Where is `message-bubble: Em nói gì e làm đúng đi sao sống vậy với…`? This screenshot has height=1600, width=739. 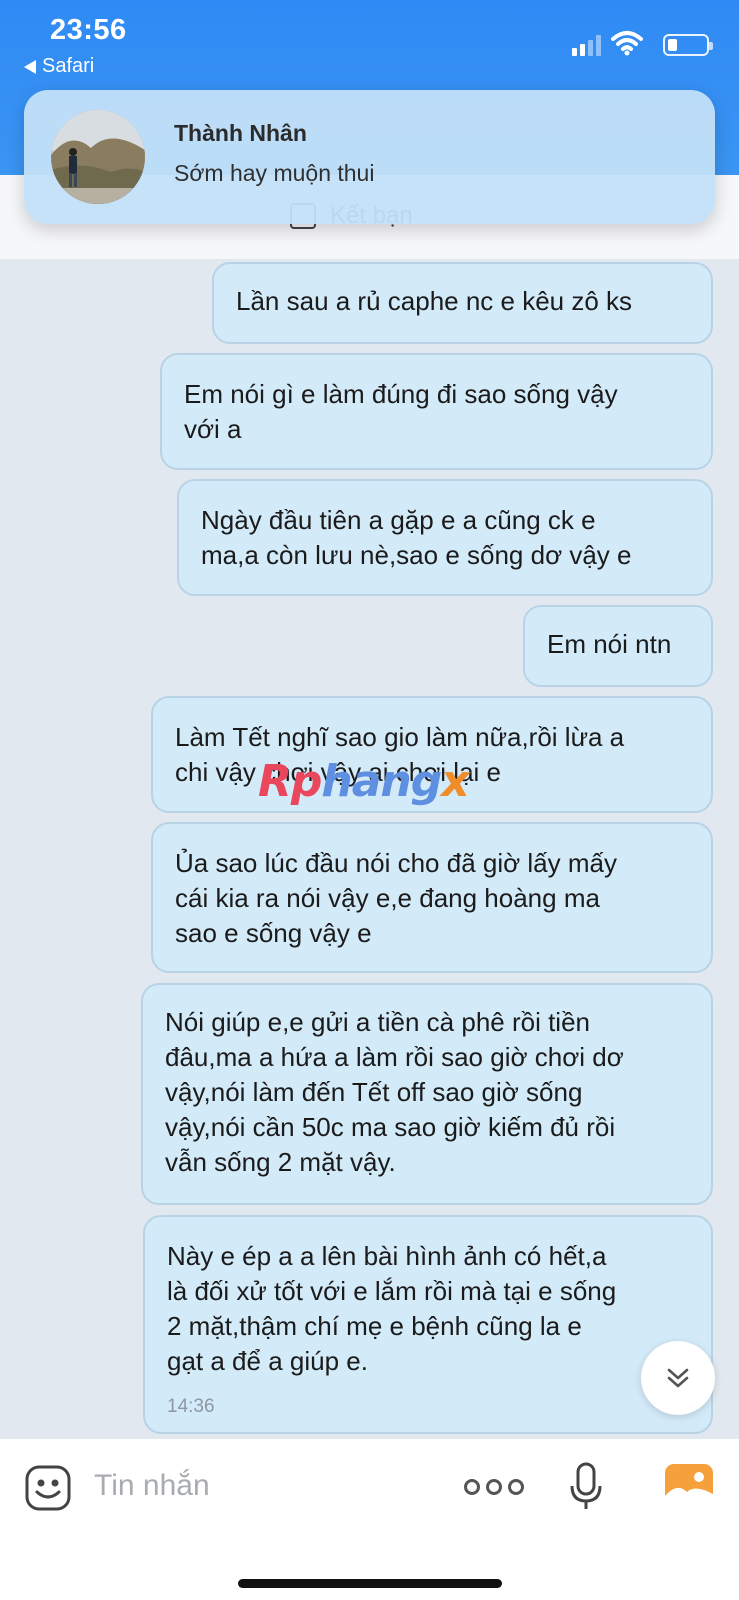 message-bubble: Em nói gì e làm đúng đi sao sống vậy với… is located at coordinates (436, 411).